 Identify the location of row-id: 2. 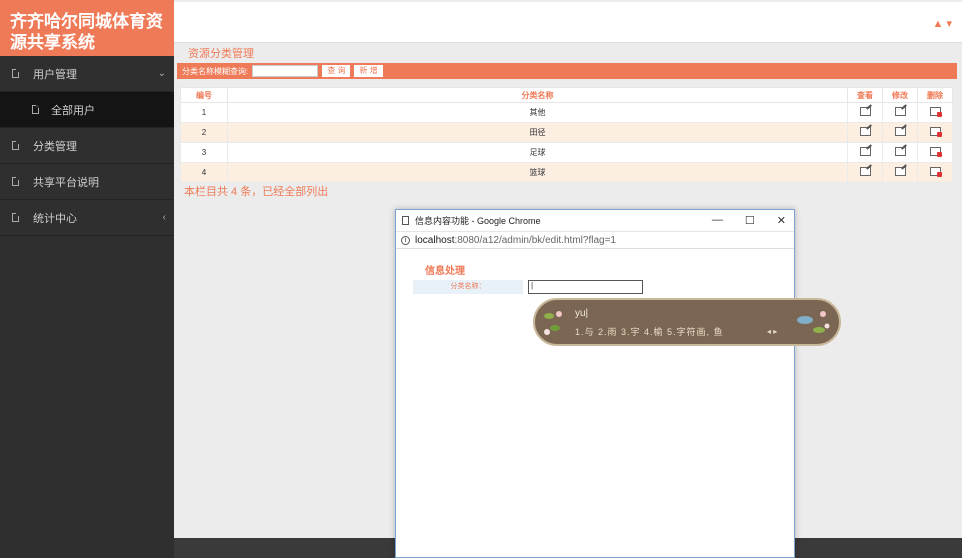
(204, 132).